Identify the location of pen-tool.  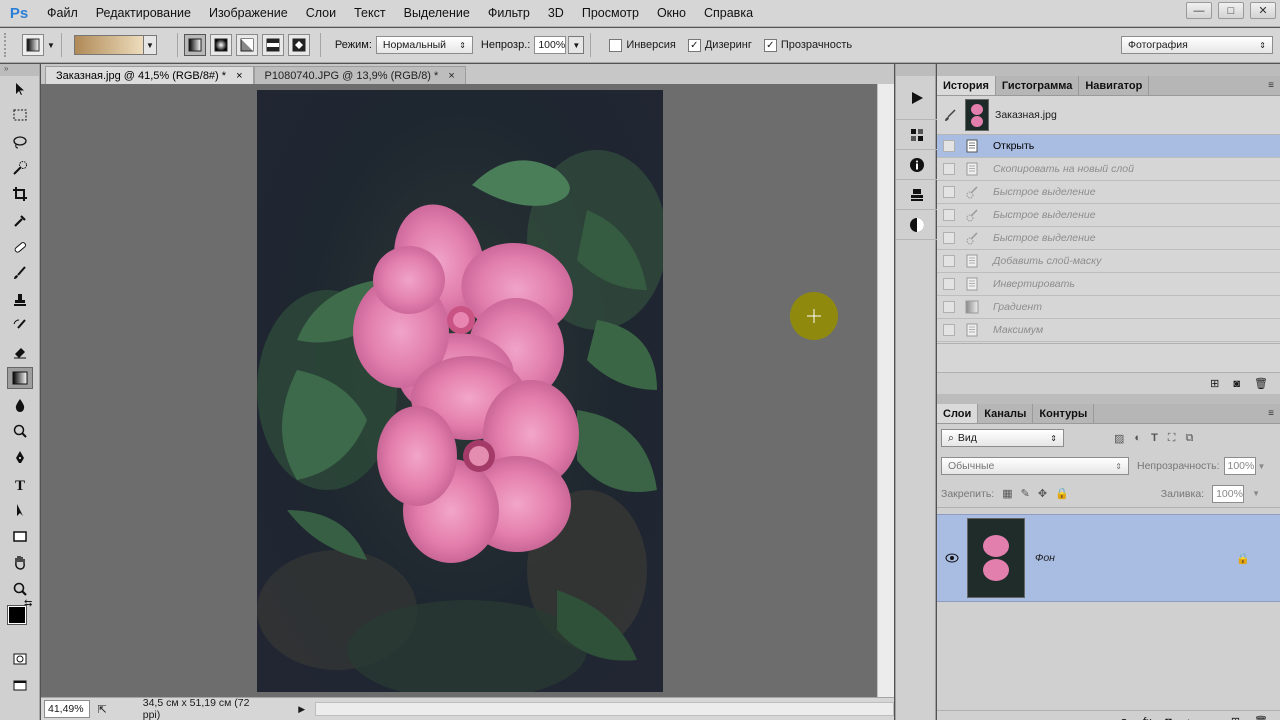
(20, 457).